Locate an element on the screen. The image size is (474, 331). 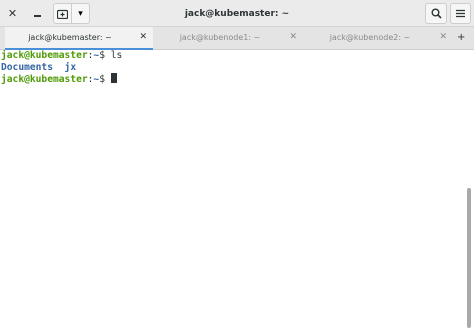
window-minimize-button is located at coordinates (37, 13).